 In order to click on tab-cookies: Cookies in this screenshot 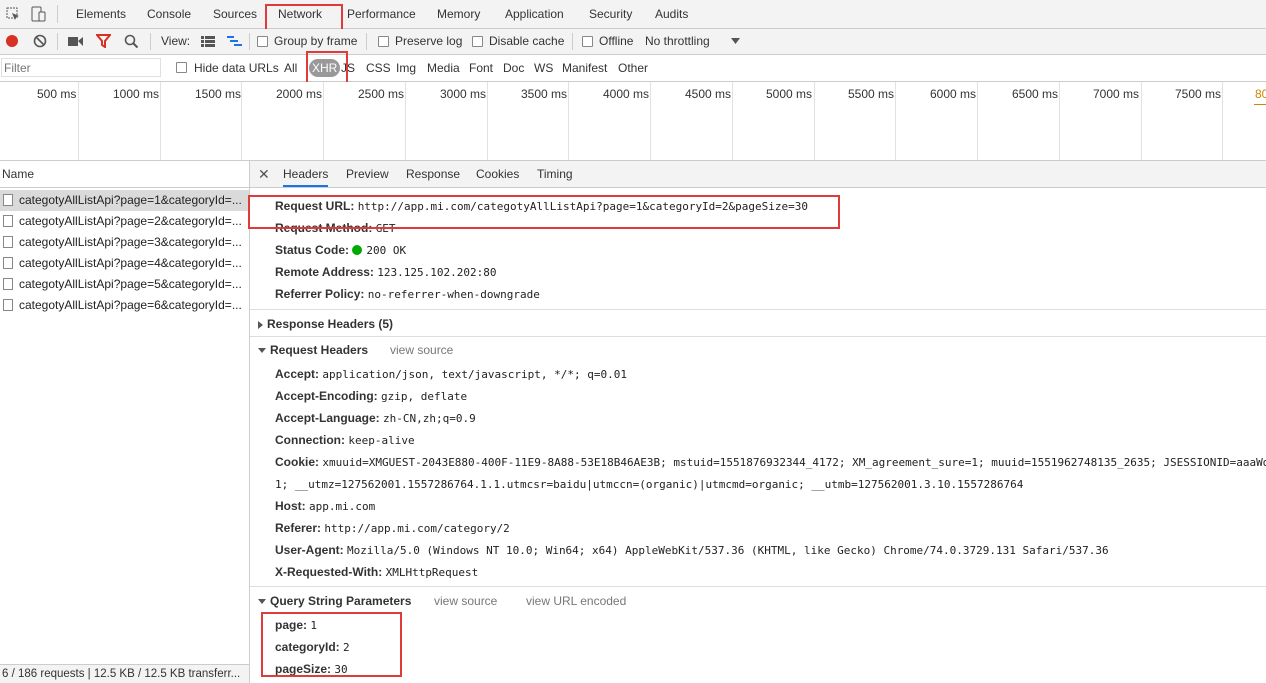, I will do `click(497, 174)`.